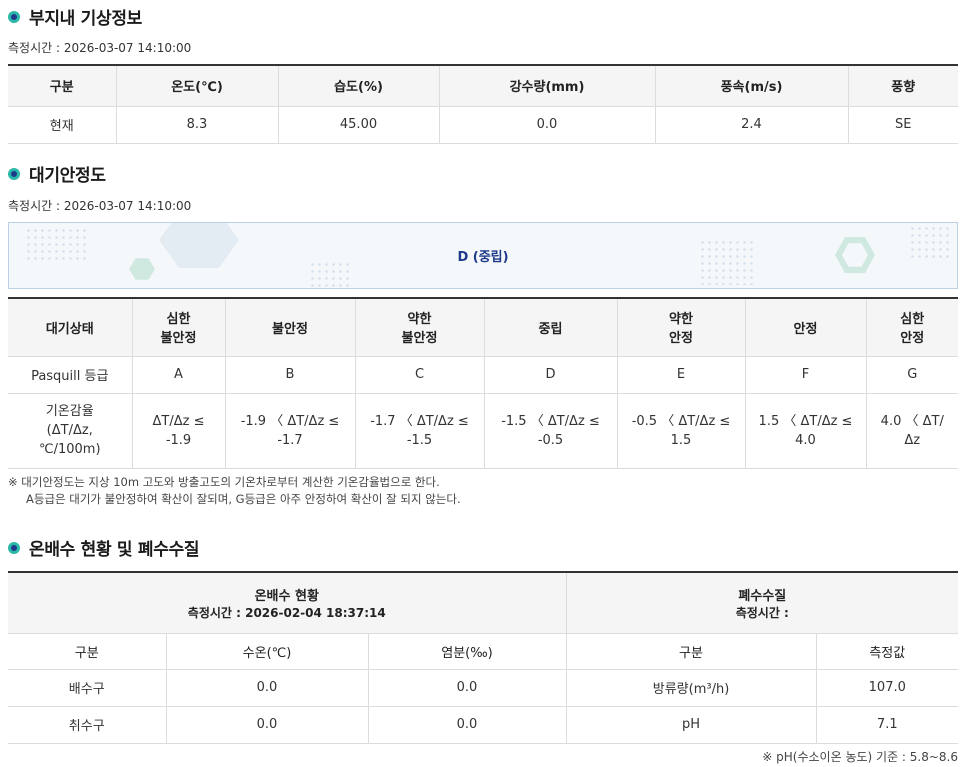 The width and height of the screenshot is (970, 767). I want to click on weather-cell: 0.0, so click(547, 124).